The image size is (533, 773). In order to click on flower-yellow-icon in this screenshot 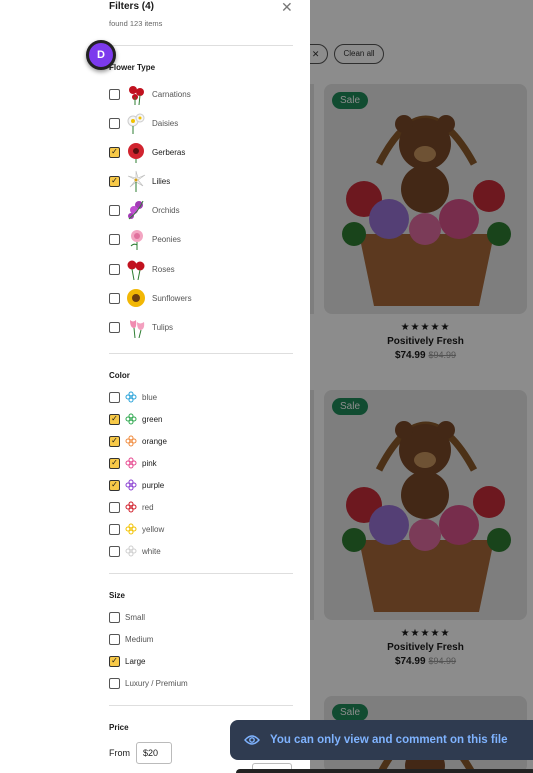, I will do `click(131, 529)`.